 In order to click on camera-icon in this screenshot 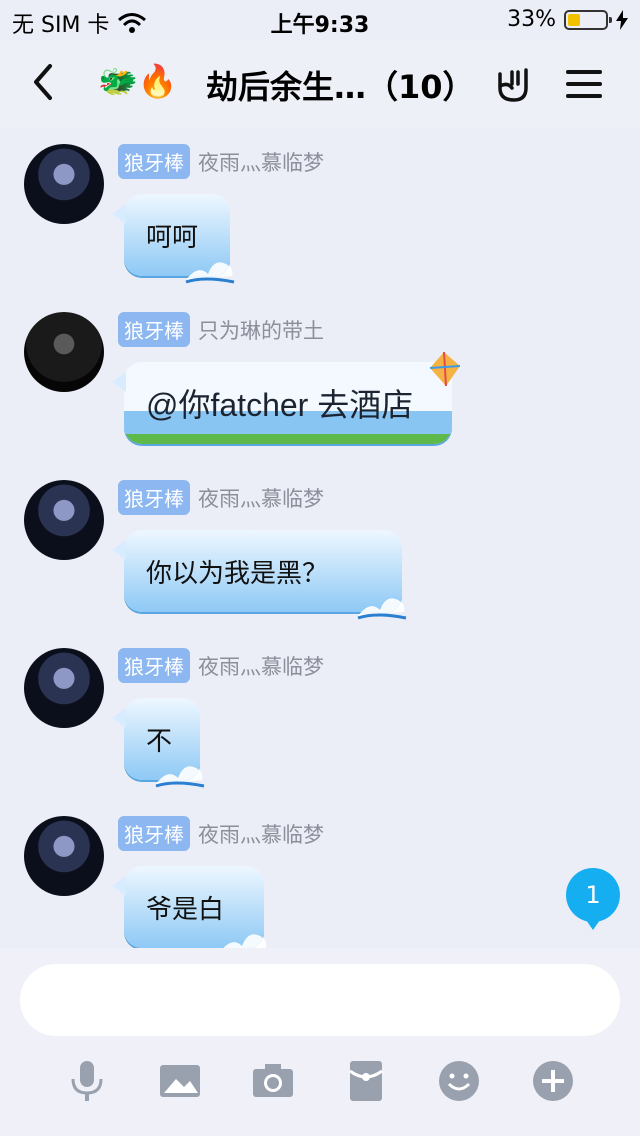, I will do `click(273, 1081)`.